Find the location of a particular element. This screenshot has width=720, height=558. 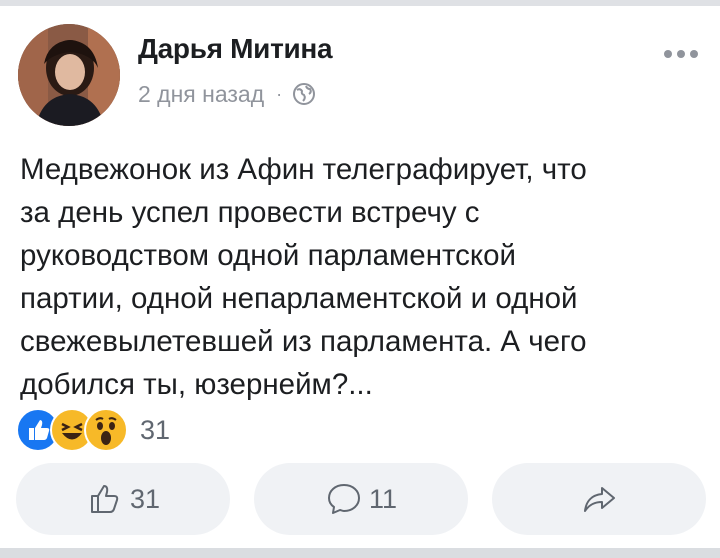

share-button is located at coordinates (599, 499).